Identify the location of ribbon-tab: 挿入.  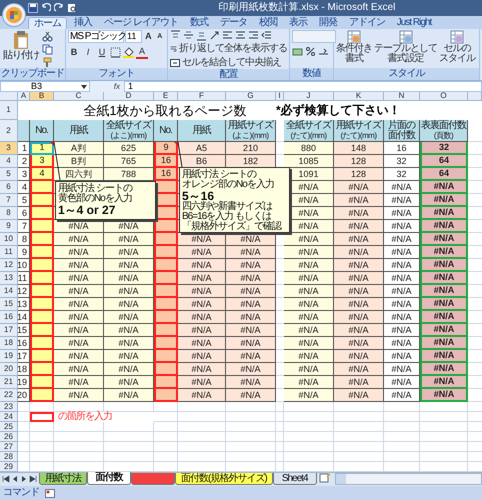
(83, 23).